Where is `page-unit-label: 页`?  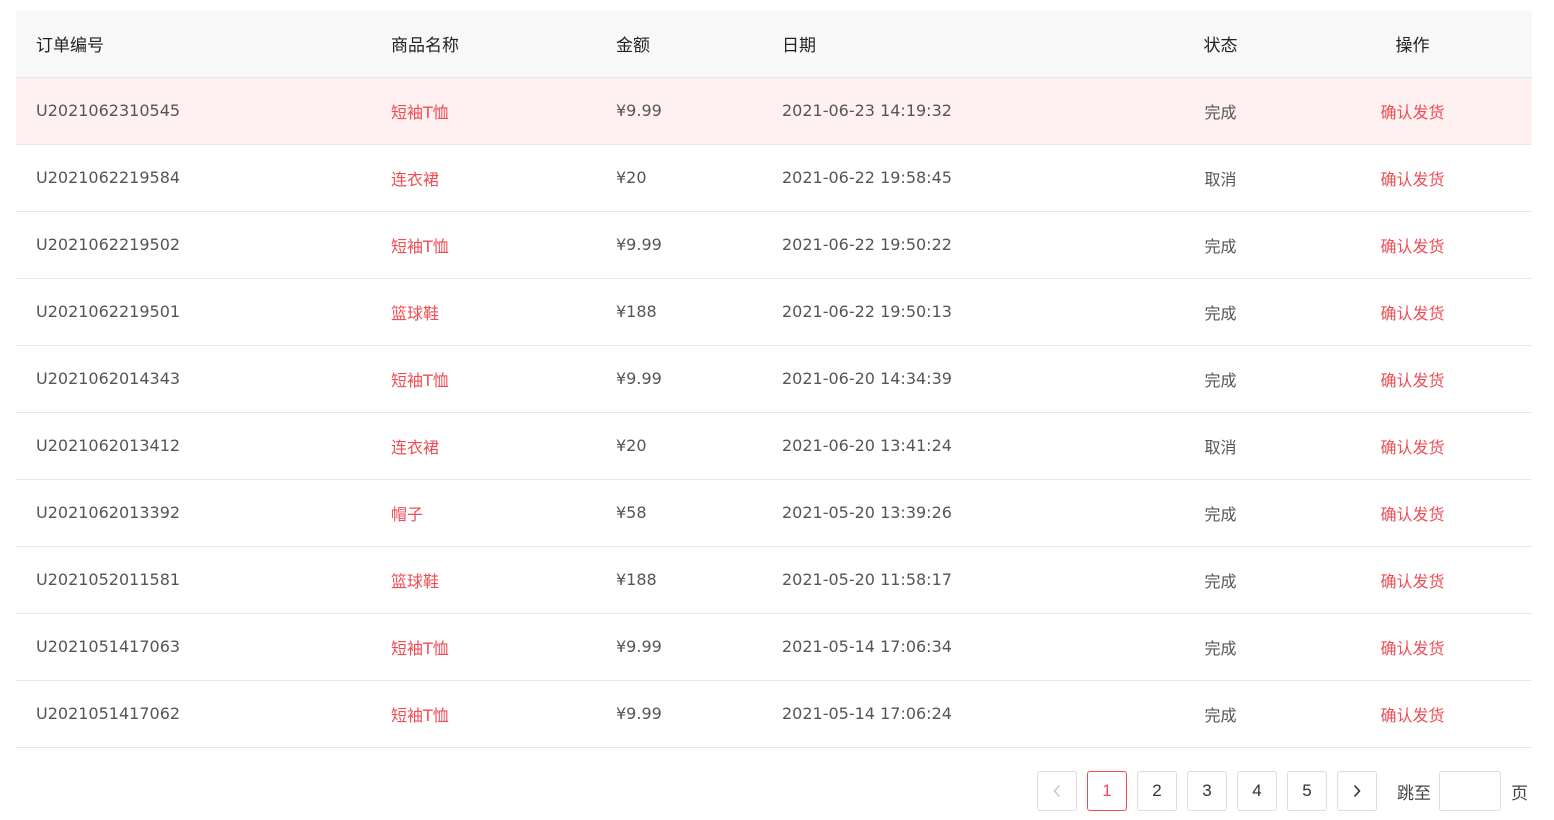
page-unit-label: 页 is located at coordinates (1519, 793).